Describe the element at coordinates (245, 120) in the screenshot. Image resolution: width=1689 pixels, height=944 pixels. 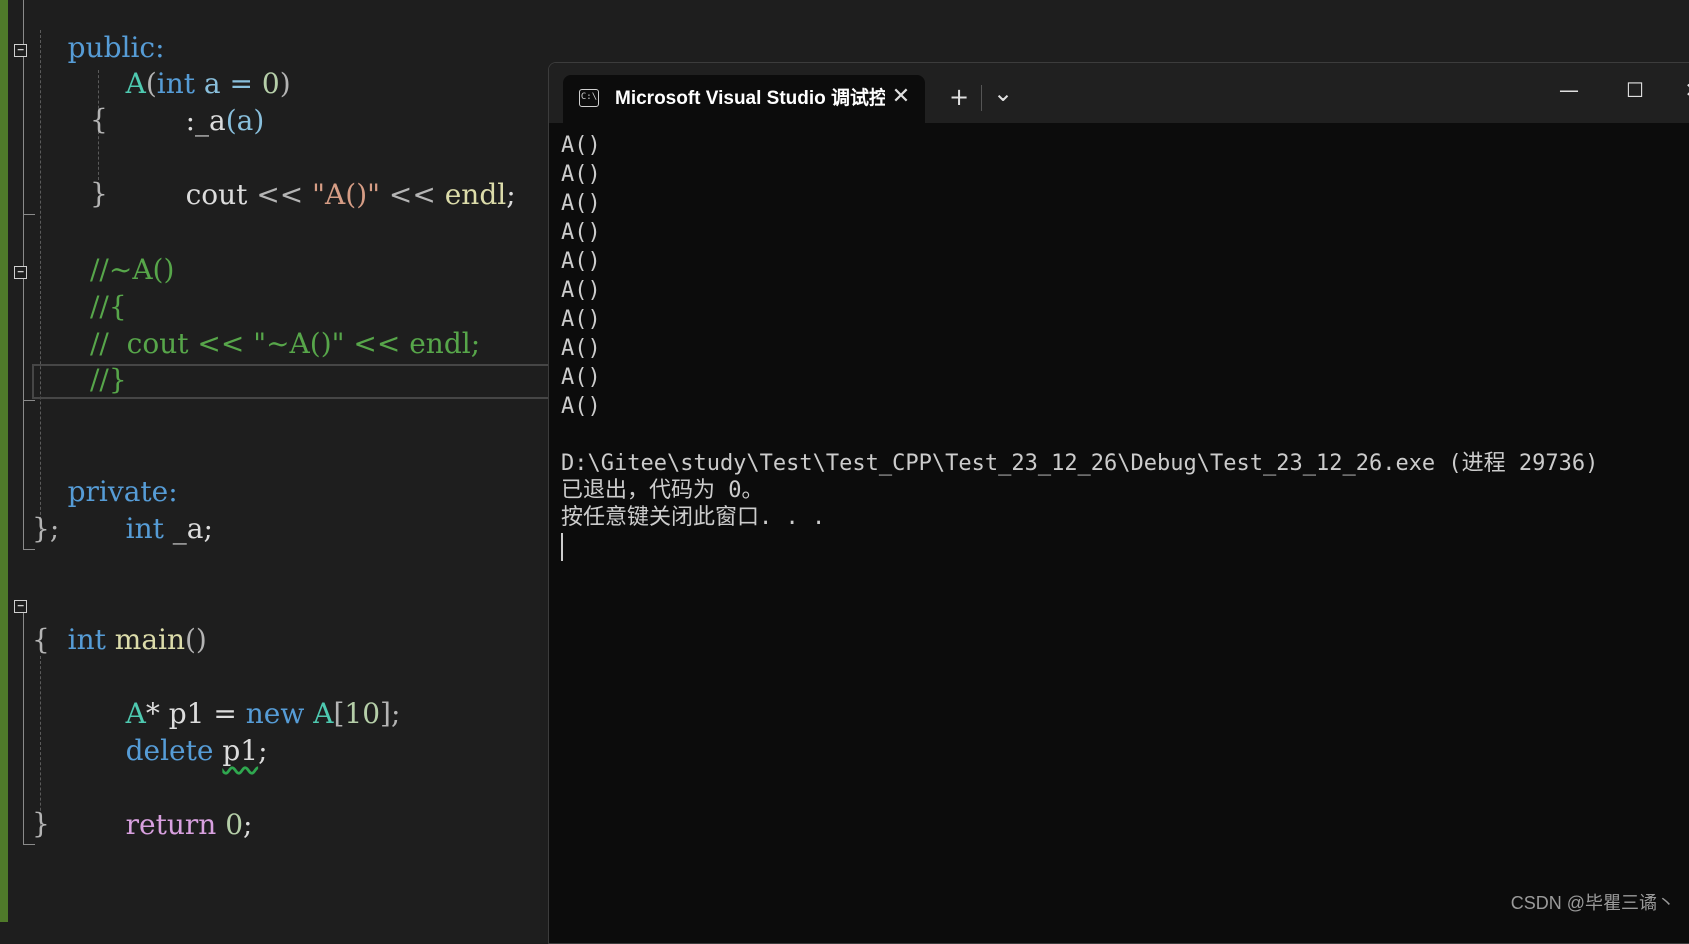
I see `parameter: (a)` at that location.